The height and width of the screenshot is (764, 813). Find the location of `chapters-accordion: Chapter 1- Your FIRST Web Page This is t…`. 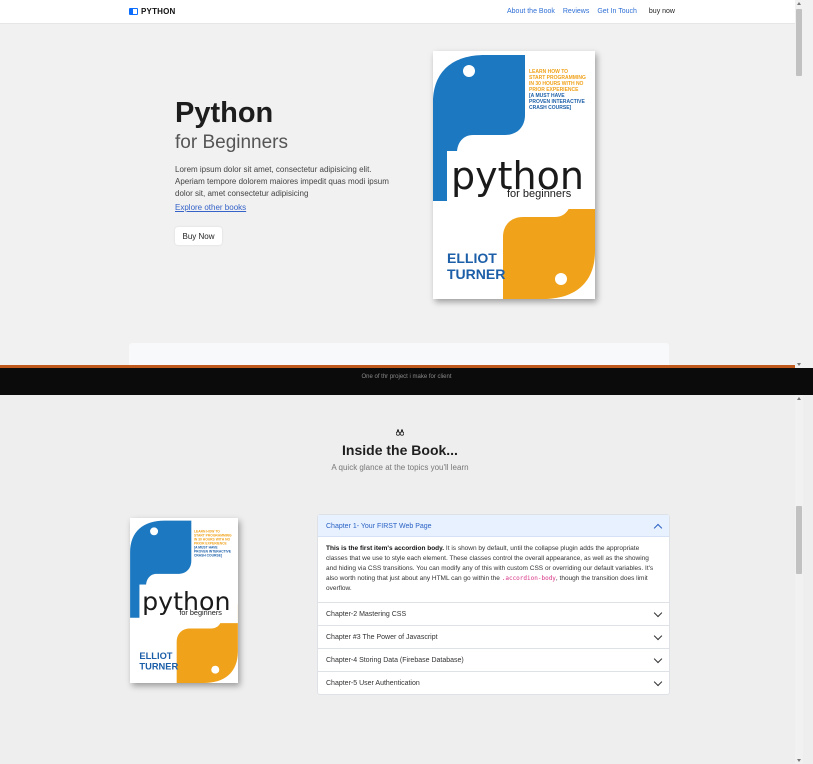

chapters-accordion: Chapter 1- Your FIRST Web Page This is t… is located at coordinates (493, 604).